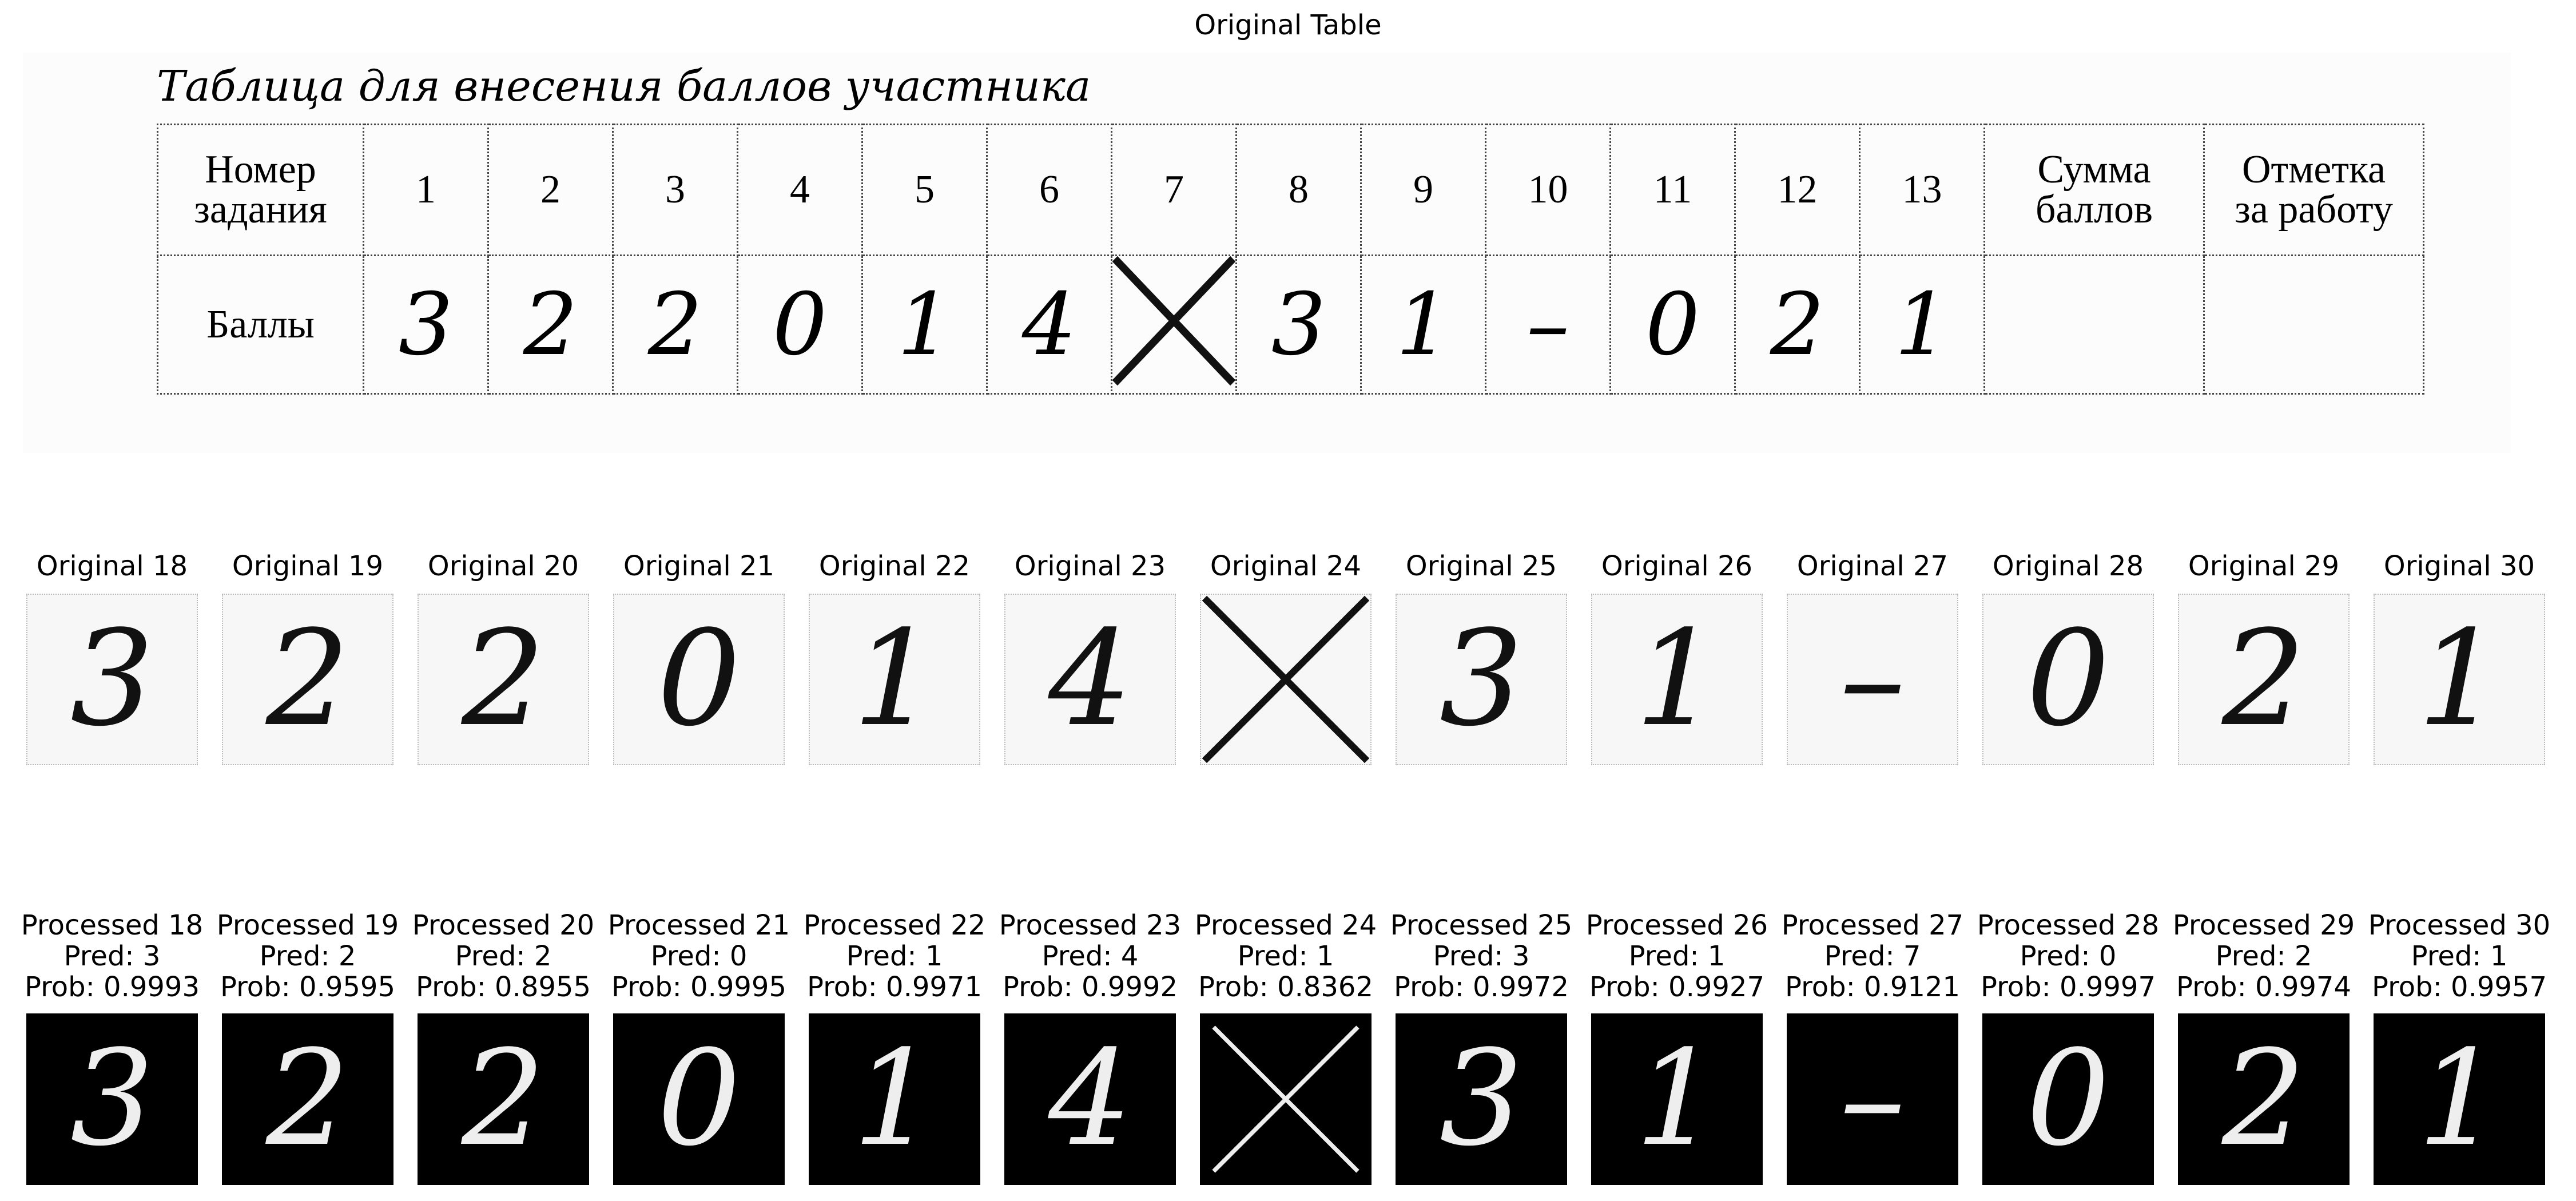 Image resolution: width=2576 pixels, height=1201 pixels. I want to click on processed-crop-image: 4, so click(1090, 1099).